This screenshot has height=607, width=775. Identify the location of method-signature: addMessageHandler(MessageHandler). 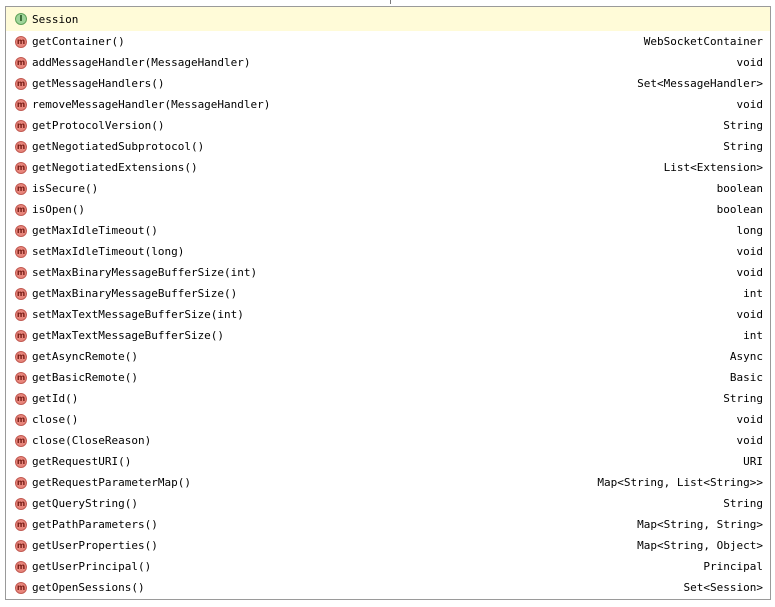
(141, 62).